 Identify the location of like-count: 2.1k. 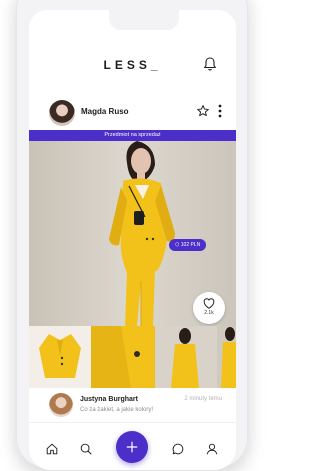
(209, 313).